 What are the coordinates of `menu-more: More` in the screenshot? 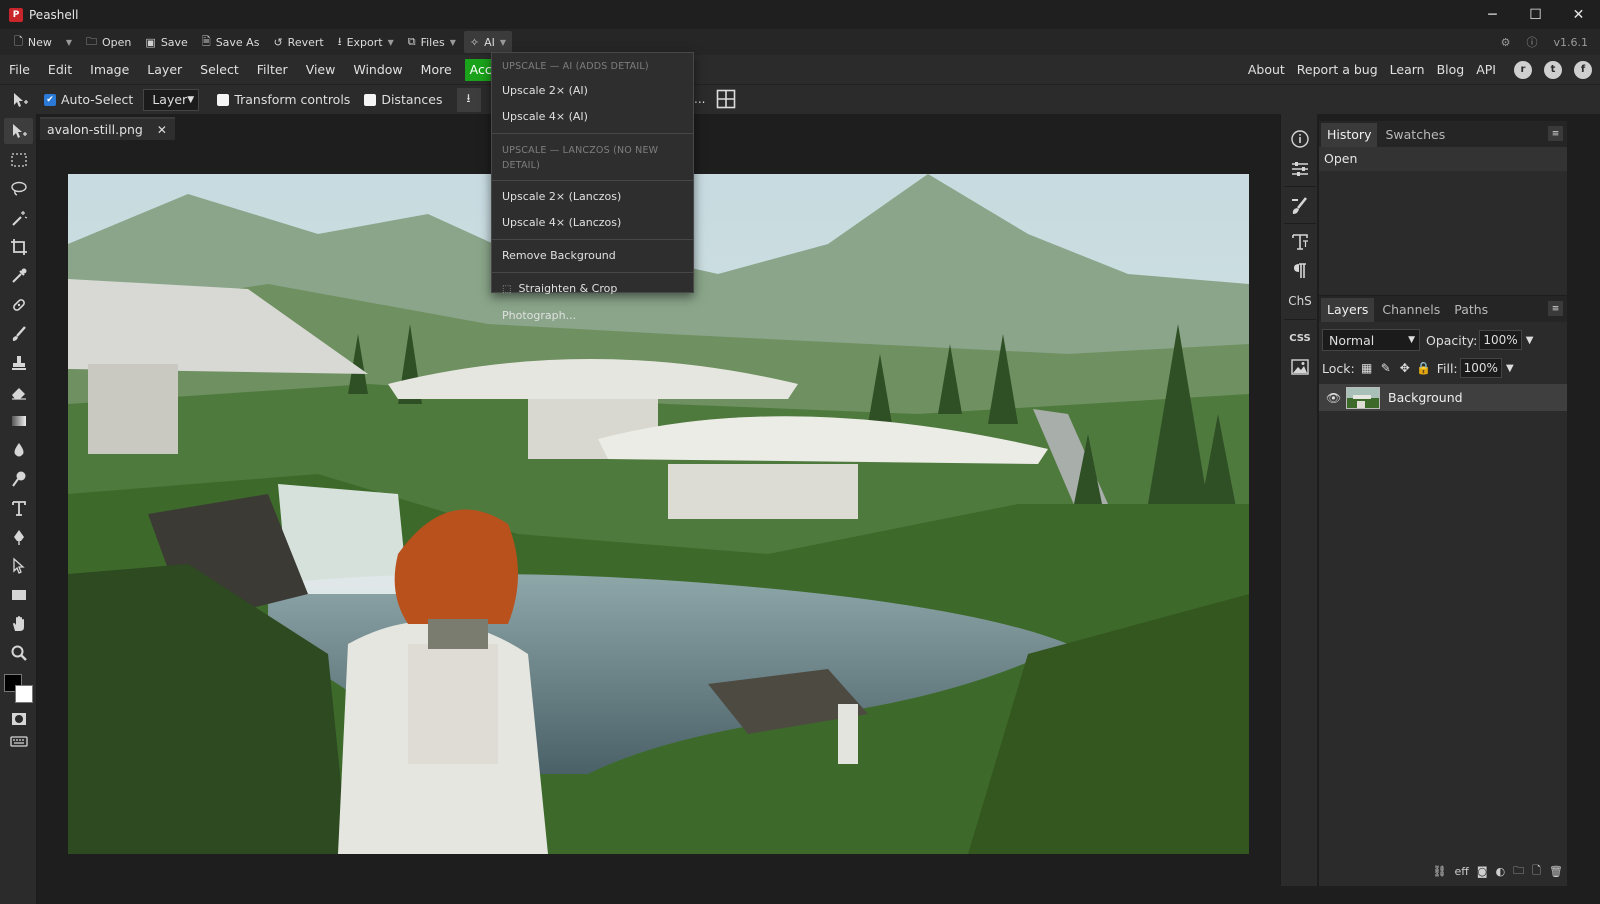 It's located at (436, 70).